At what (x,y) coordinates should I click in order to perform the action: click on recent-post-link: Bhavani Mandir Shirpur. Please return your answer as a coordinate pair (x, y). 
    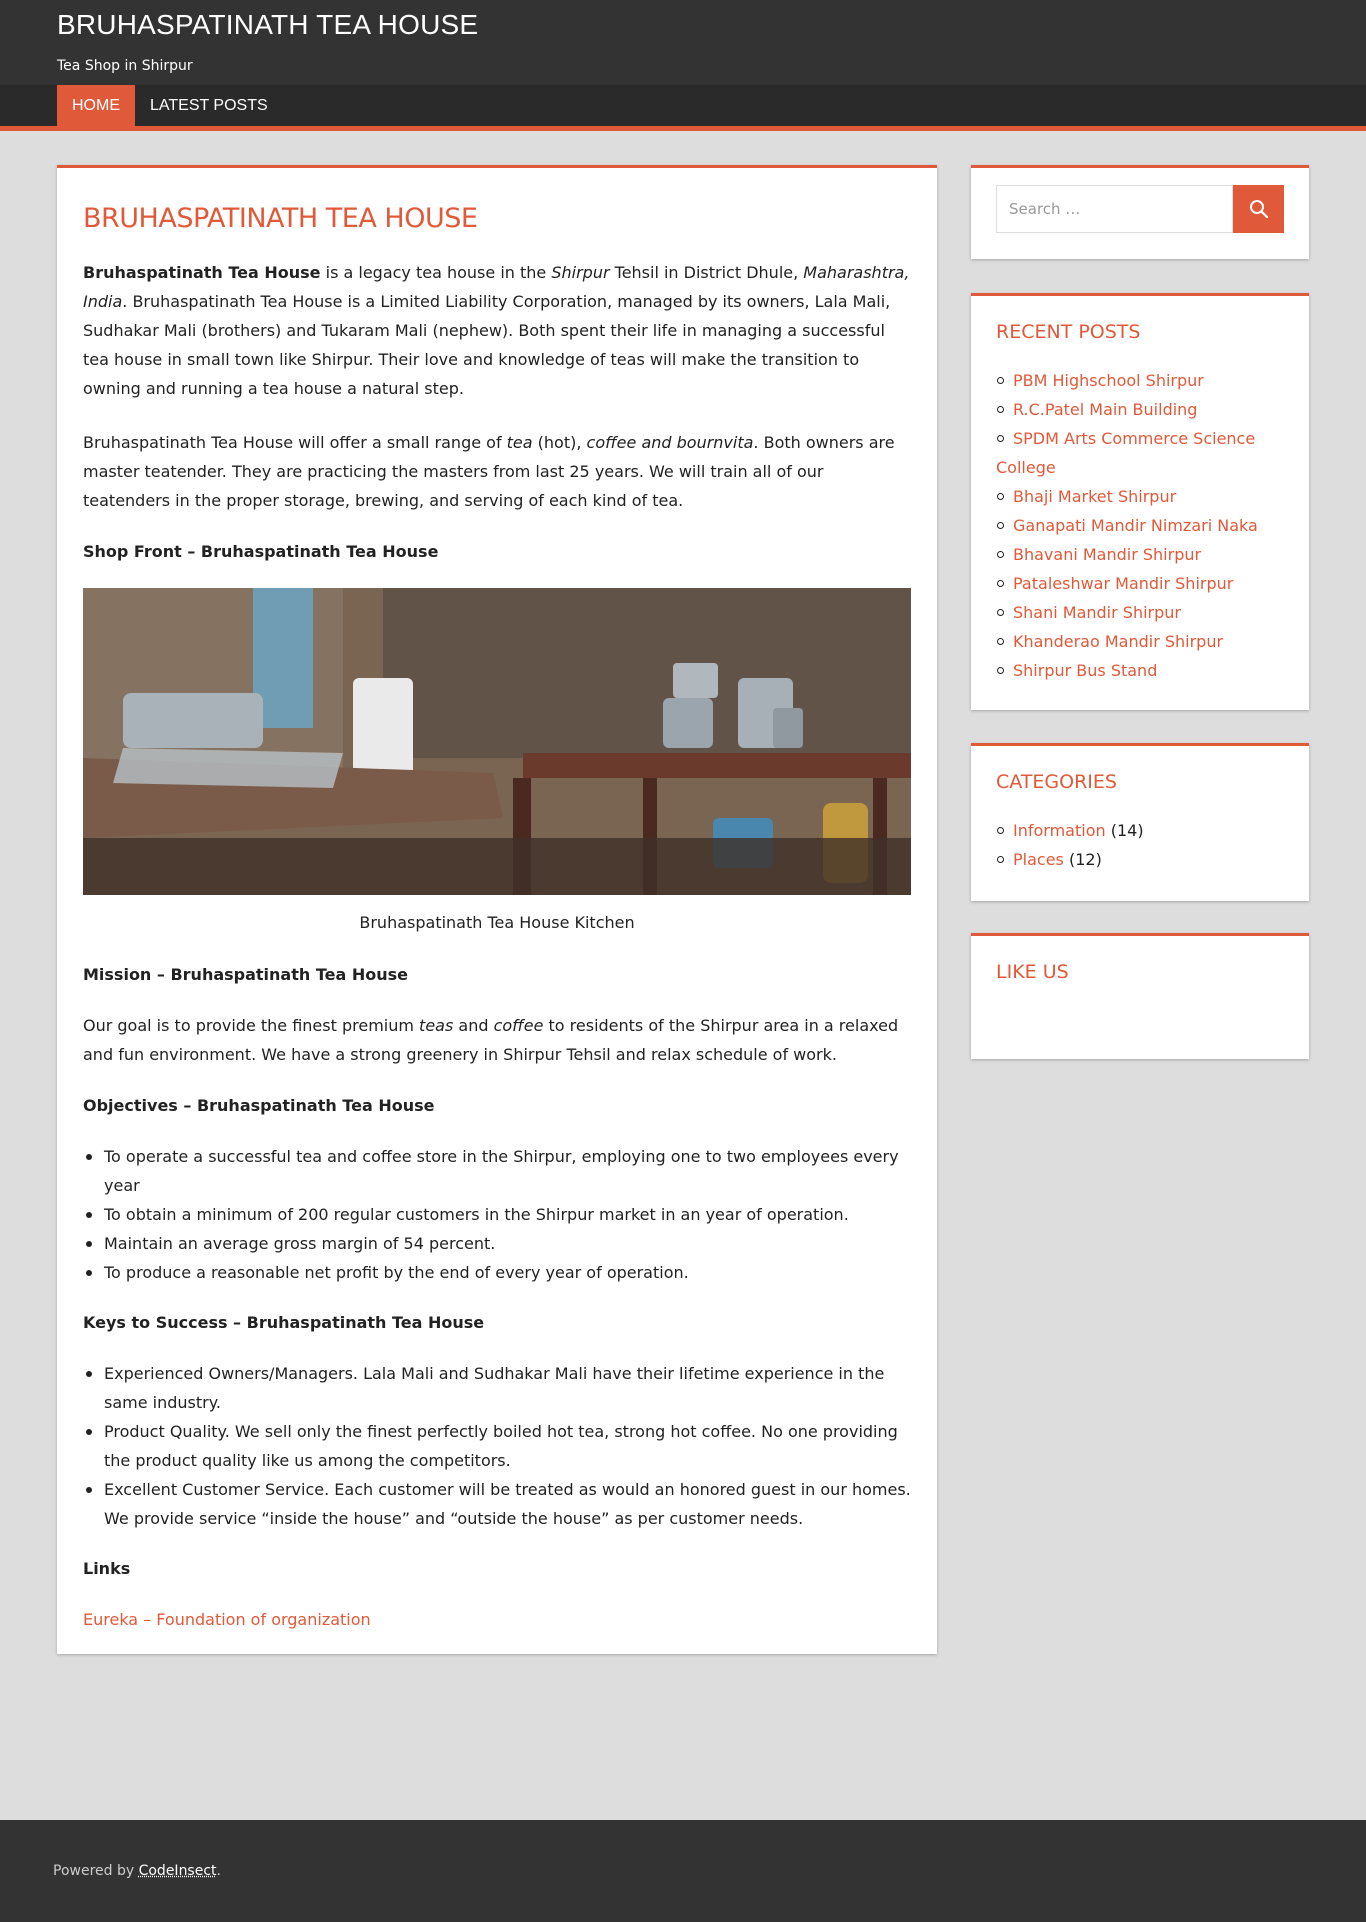
    Looking at the image, I should click on (1107, 554).